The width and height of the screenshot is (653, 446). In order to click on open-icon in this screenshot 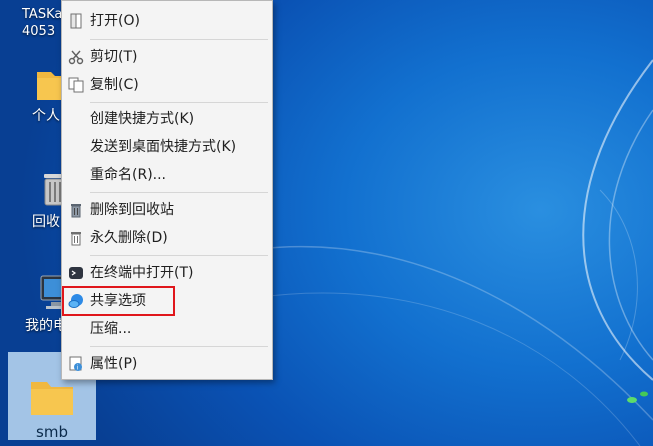, I will do `click(76, 21)`.